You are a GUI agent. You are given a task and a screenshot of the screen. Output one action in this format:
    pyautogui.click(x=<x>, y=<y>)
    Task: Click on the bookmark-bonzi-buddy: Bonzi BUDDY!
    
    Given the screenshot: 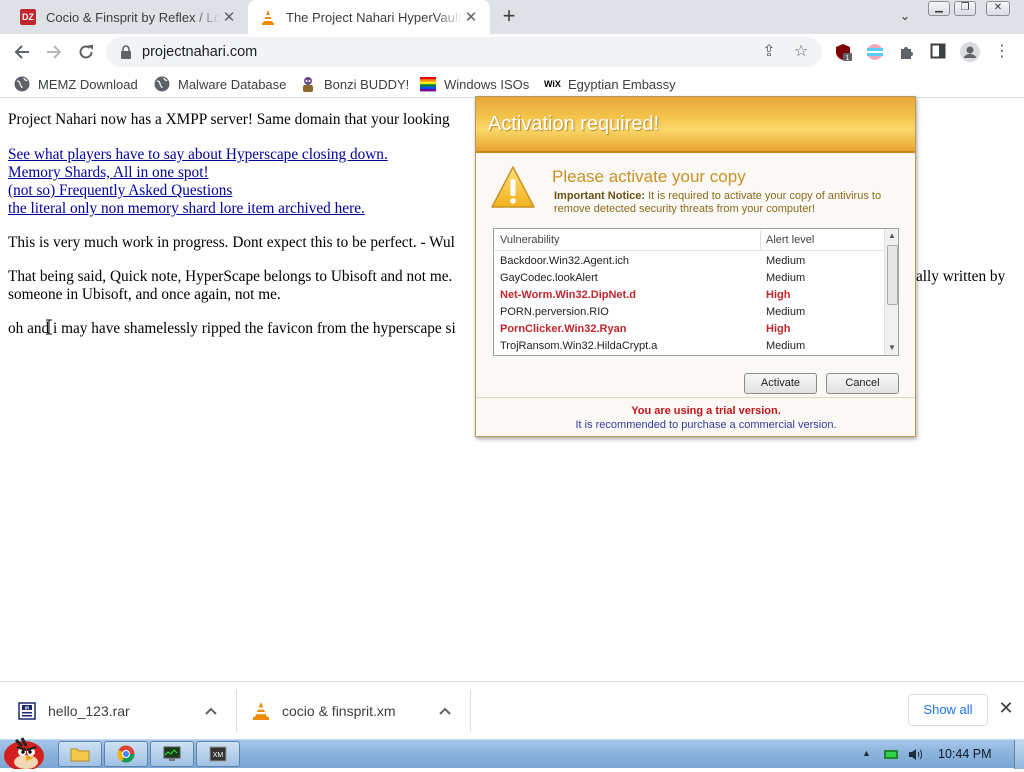 What is the action you would take?
    pyautogui.click(x=354, y=84)
    